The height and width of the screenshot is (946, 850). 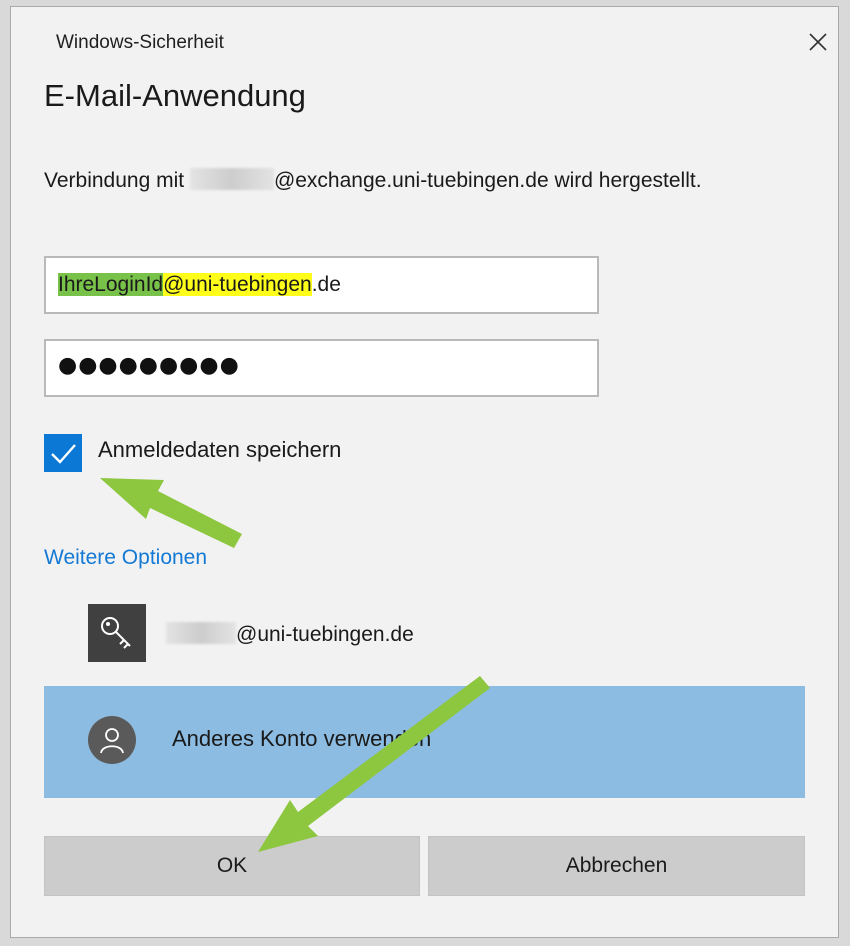 I want to click on remember-credentials-checkbox, so click(x=63, y=453).